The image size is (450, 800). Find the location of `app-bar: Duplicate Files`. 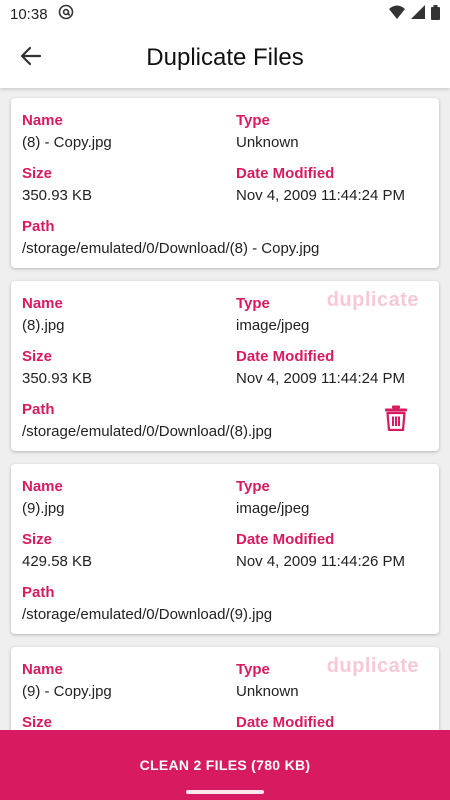

app-bar: Duplicate Files is located at coordinates (225, 58).